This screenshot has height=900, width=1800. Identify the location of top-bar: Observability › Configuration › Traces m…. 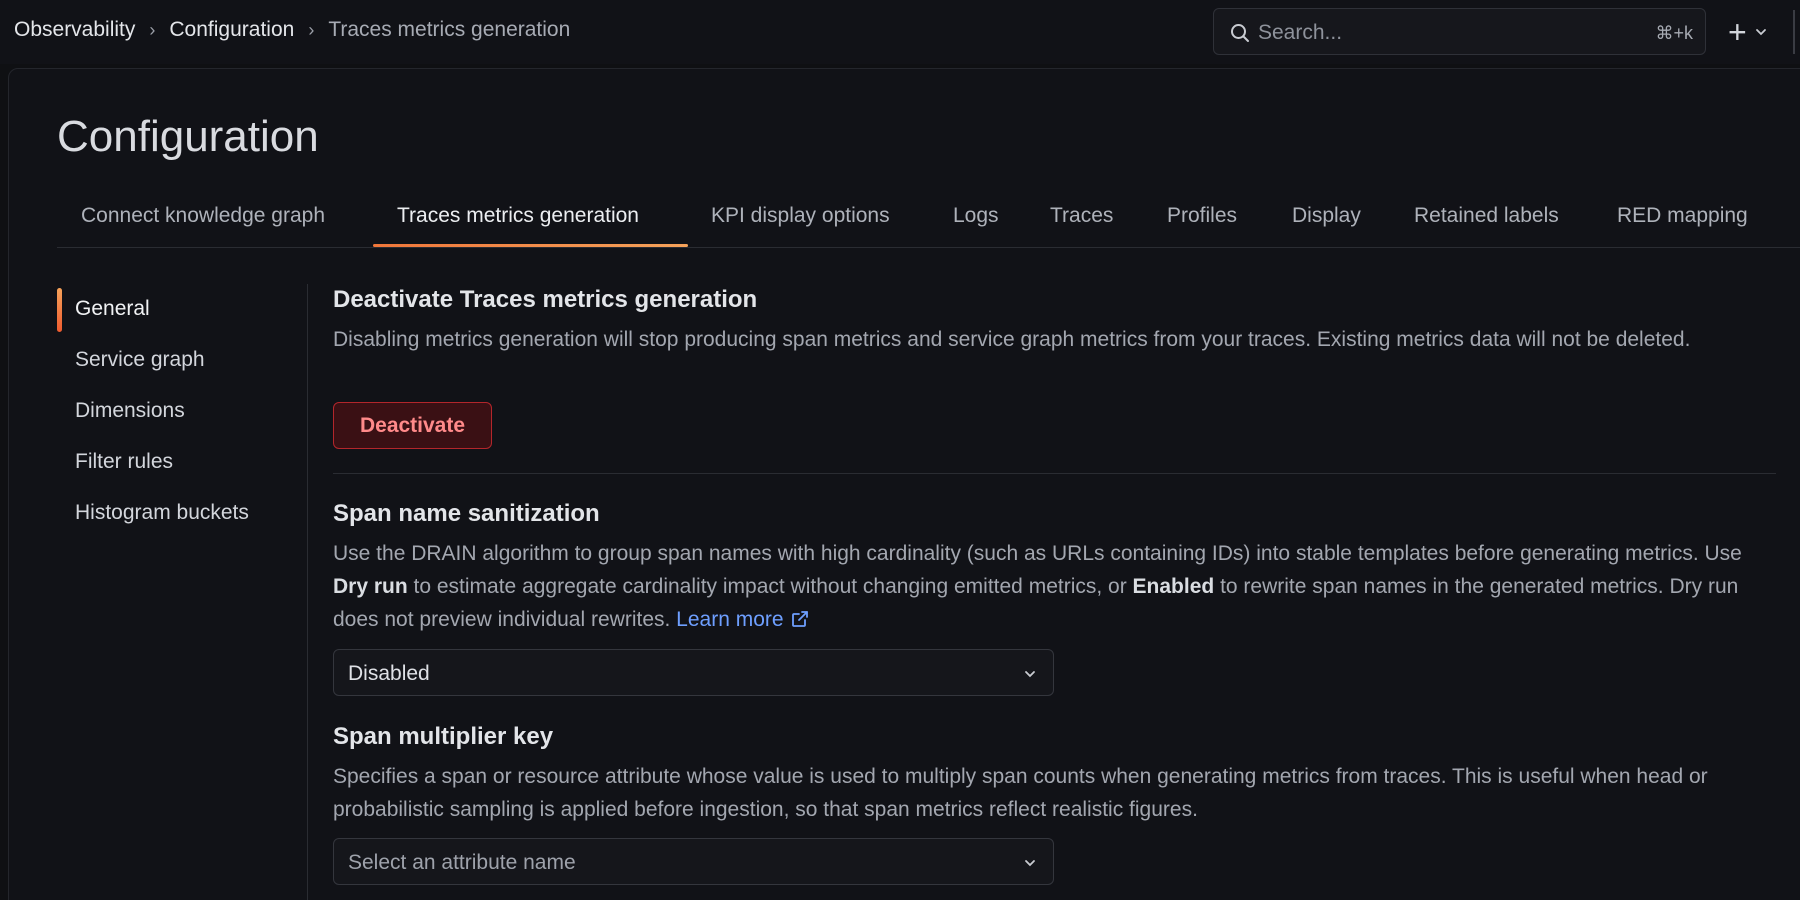
(900, 32).